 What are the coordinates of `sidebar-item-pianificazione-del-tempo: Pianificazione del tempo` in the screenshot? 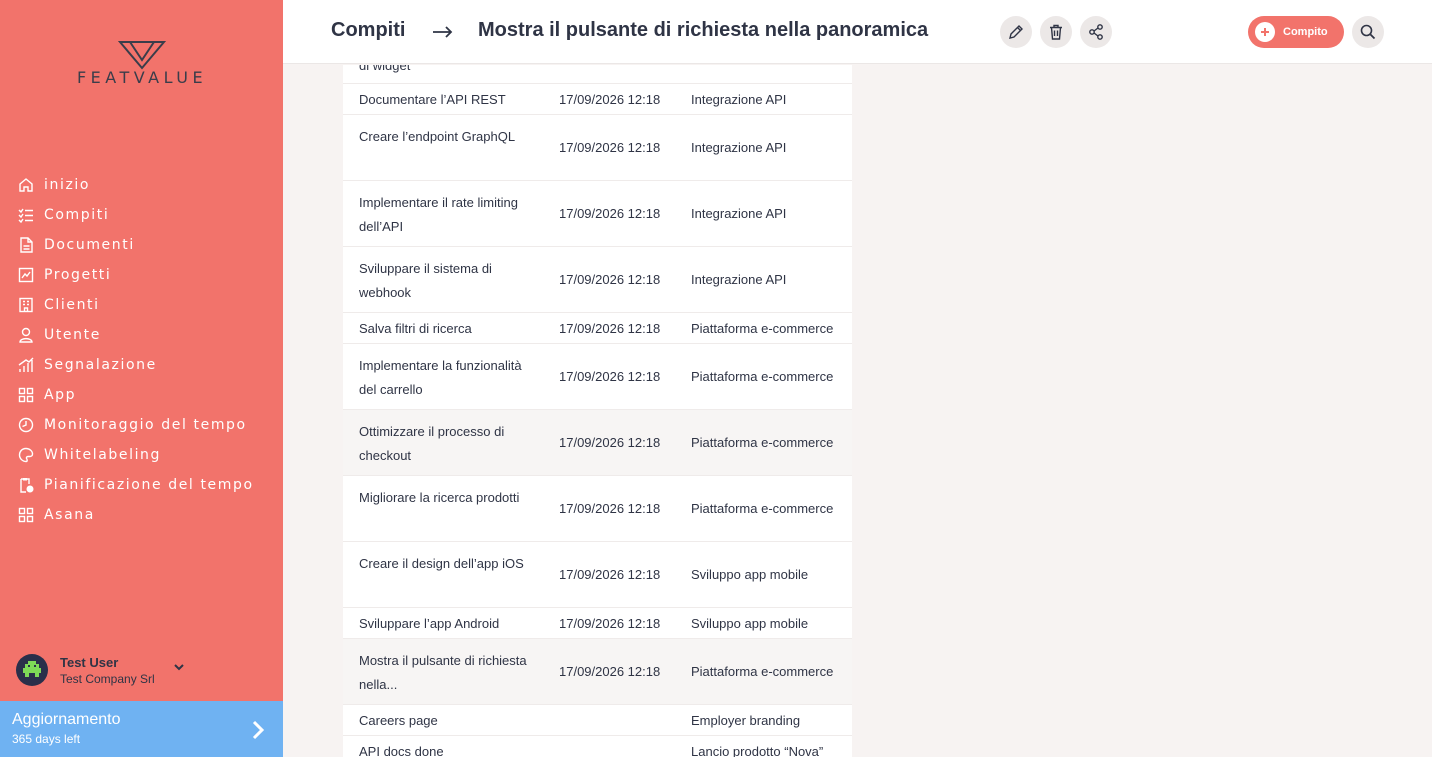 It's located at (146, 485).